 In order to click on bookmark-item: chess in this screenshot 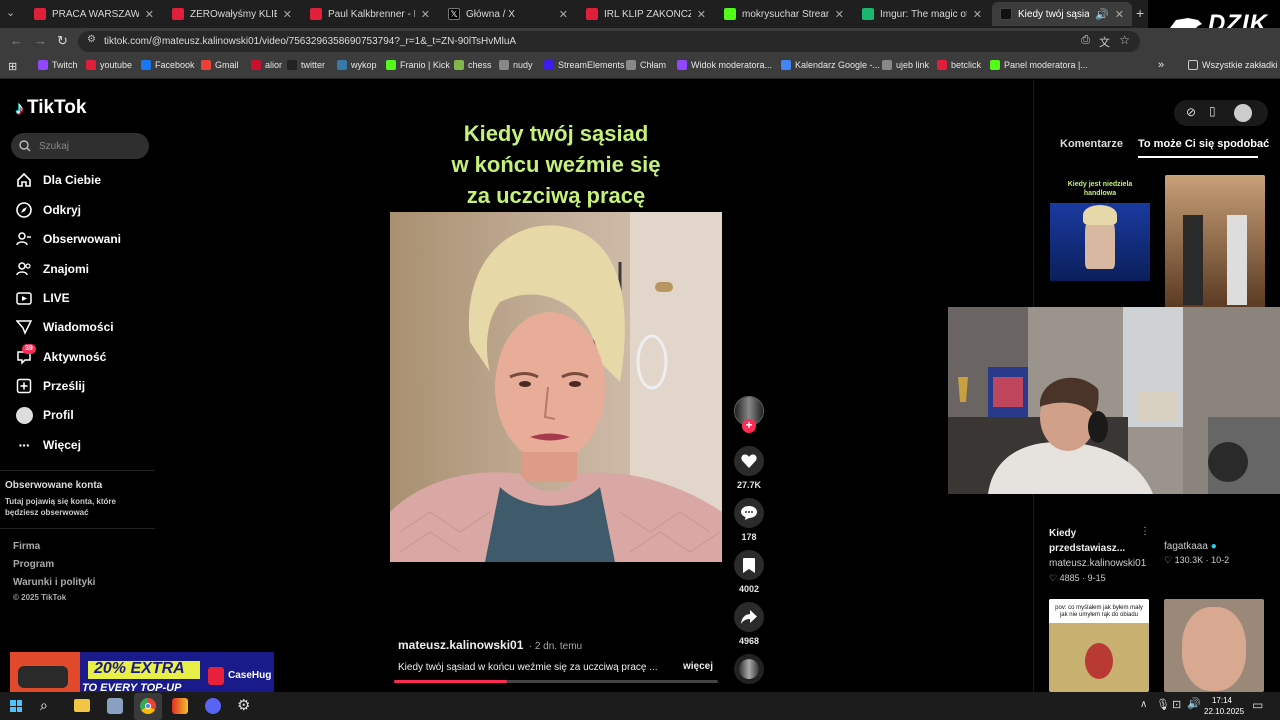, I will do `click(473, 65)`.